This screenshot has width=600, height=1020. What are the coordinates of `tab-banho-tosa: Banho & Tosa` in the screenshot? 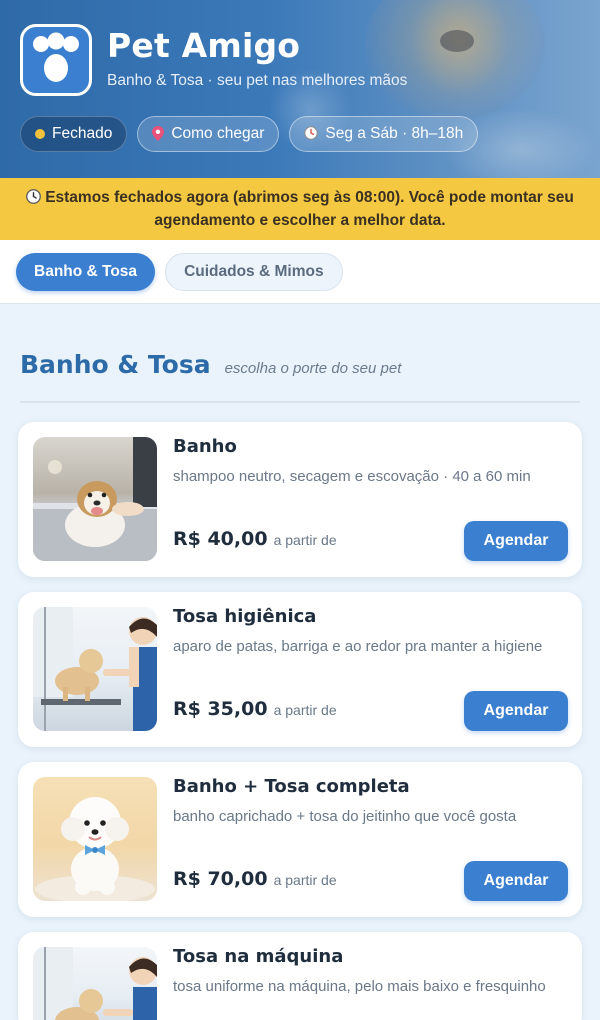 It's located at (86, 271).